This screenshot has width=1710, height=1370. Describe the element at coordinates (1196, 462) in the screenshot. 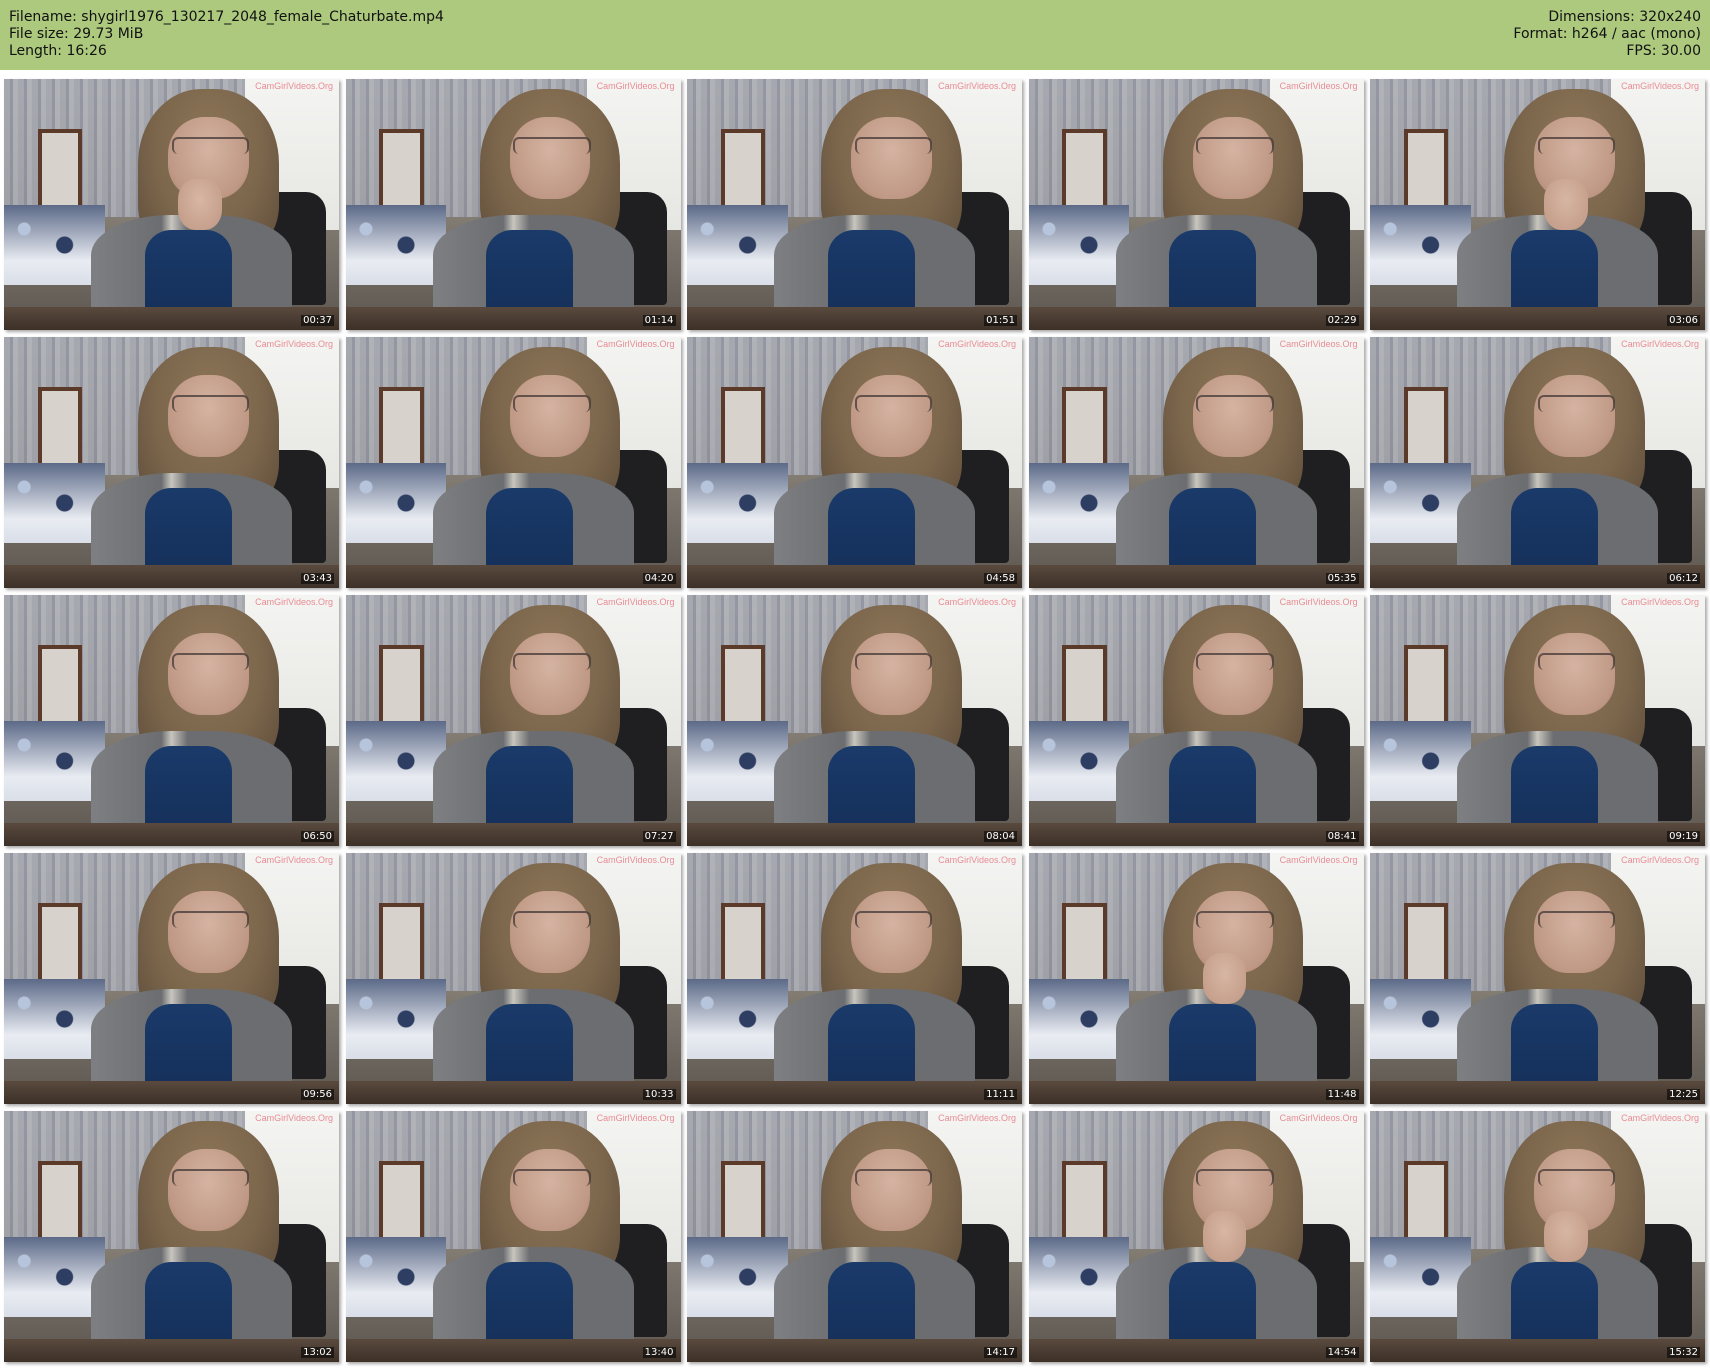

I see `video-thumbnail: CamGirlVideos.Org 05:35` at that location.